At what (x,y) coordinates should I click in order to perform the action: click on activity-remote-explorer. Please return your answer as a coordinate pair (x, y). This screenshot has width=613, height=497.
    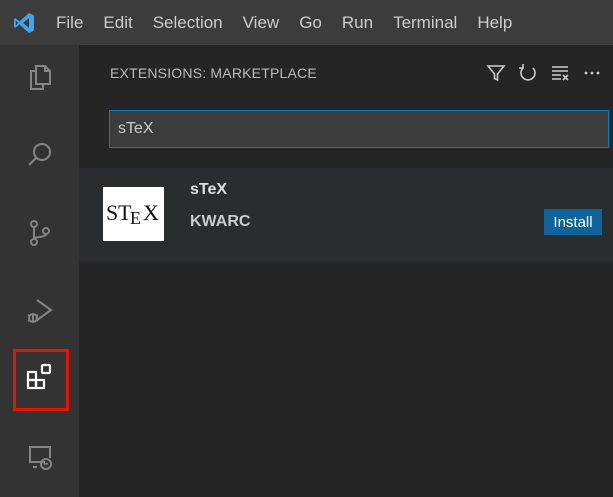
    Looking at the image, I should click on (39, 457).